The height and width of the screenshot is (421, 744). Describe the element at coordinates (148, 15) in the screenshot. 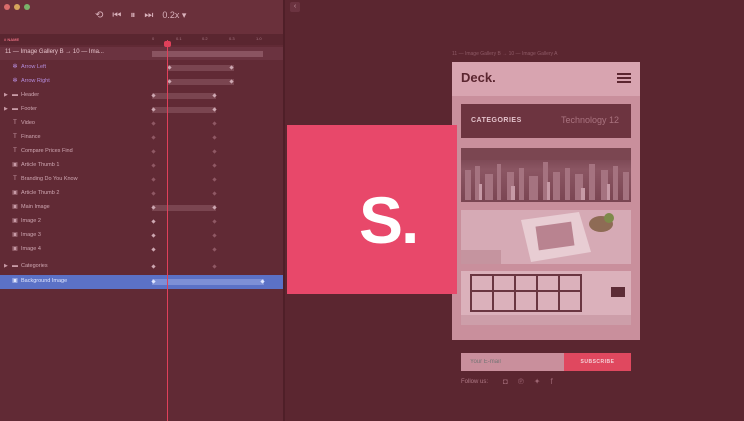

I see `forward-icon: ⏭` at that location.